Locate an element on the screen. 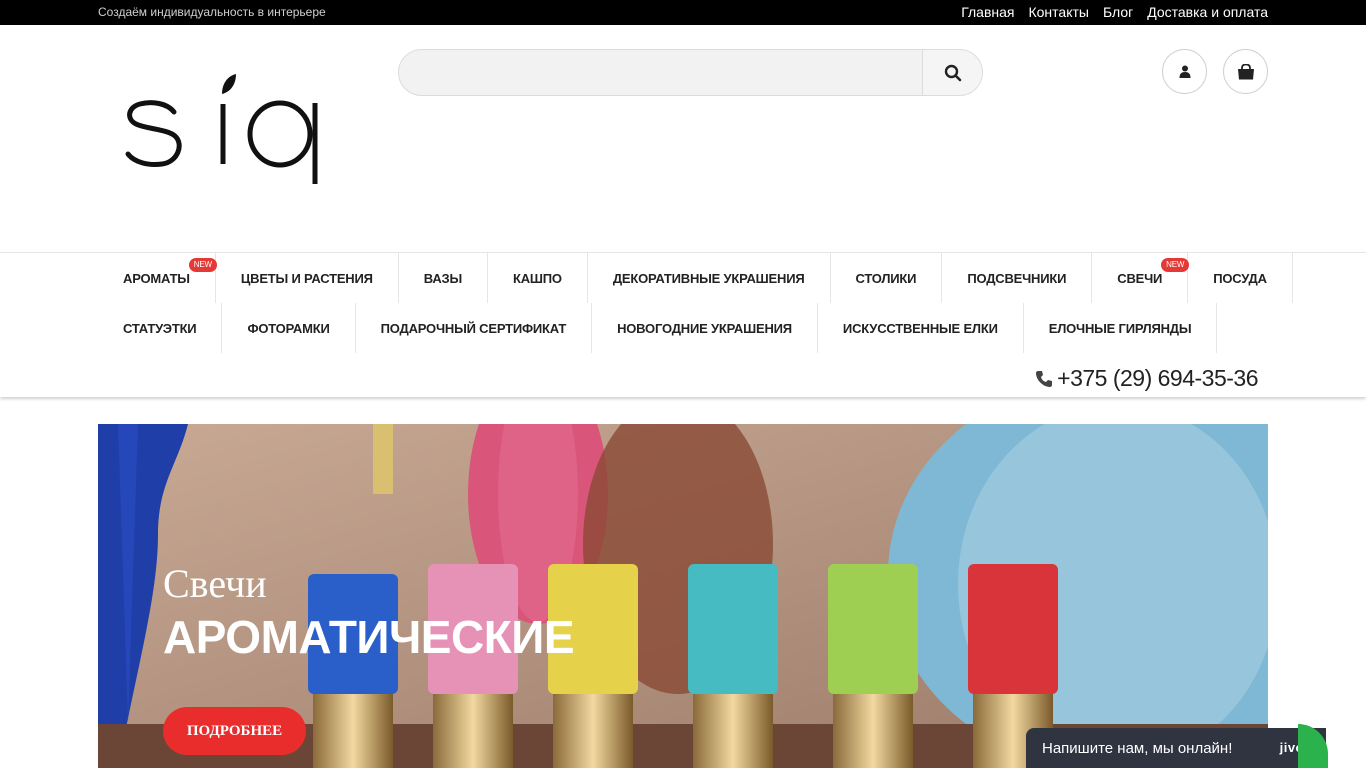  user-icon is located at coordinates (1184, 71).